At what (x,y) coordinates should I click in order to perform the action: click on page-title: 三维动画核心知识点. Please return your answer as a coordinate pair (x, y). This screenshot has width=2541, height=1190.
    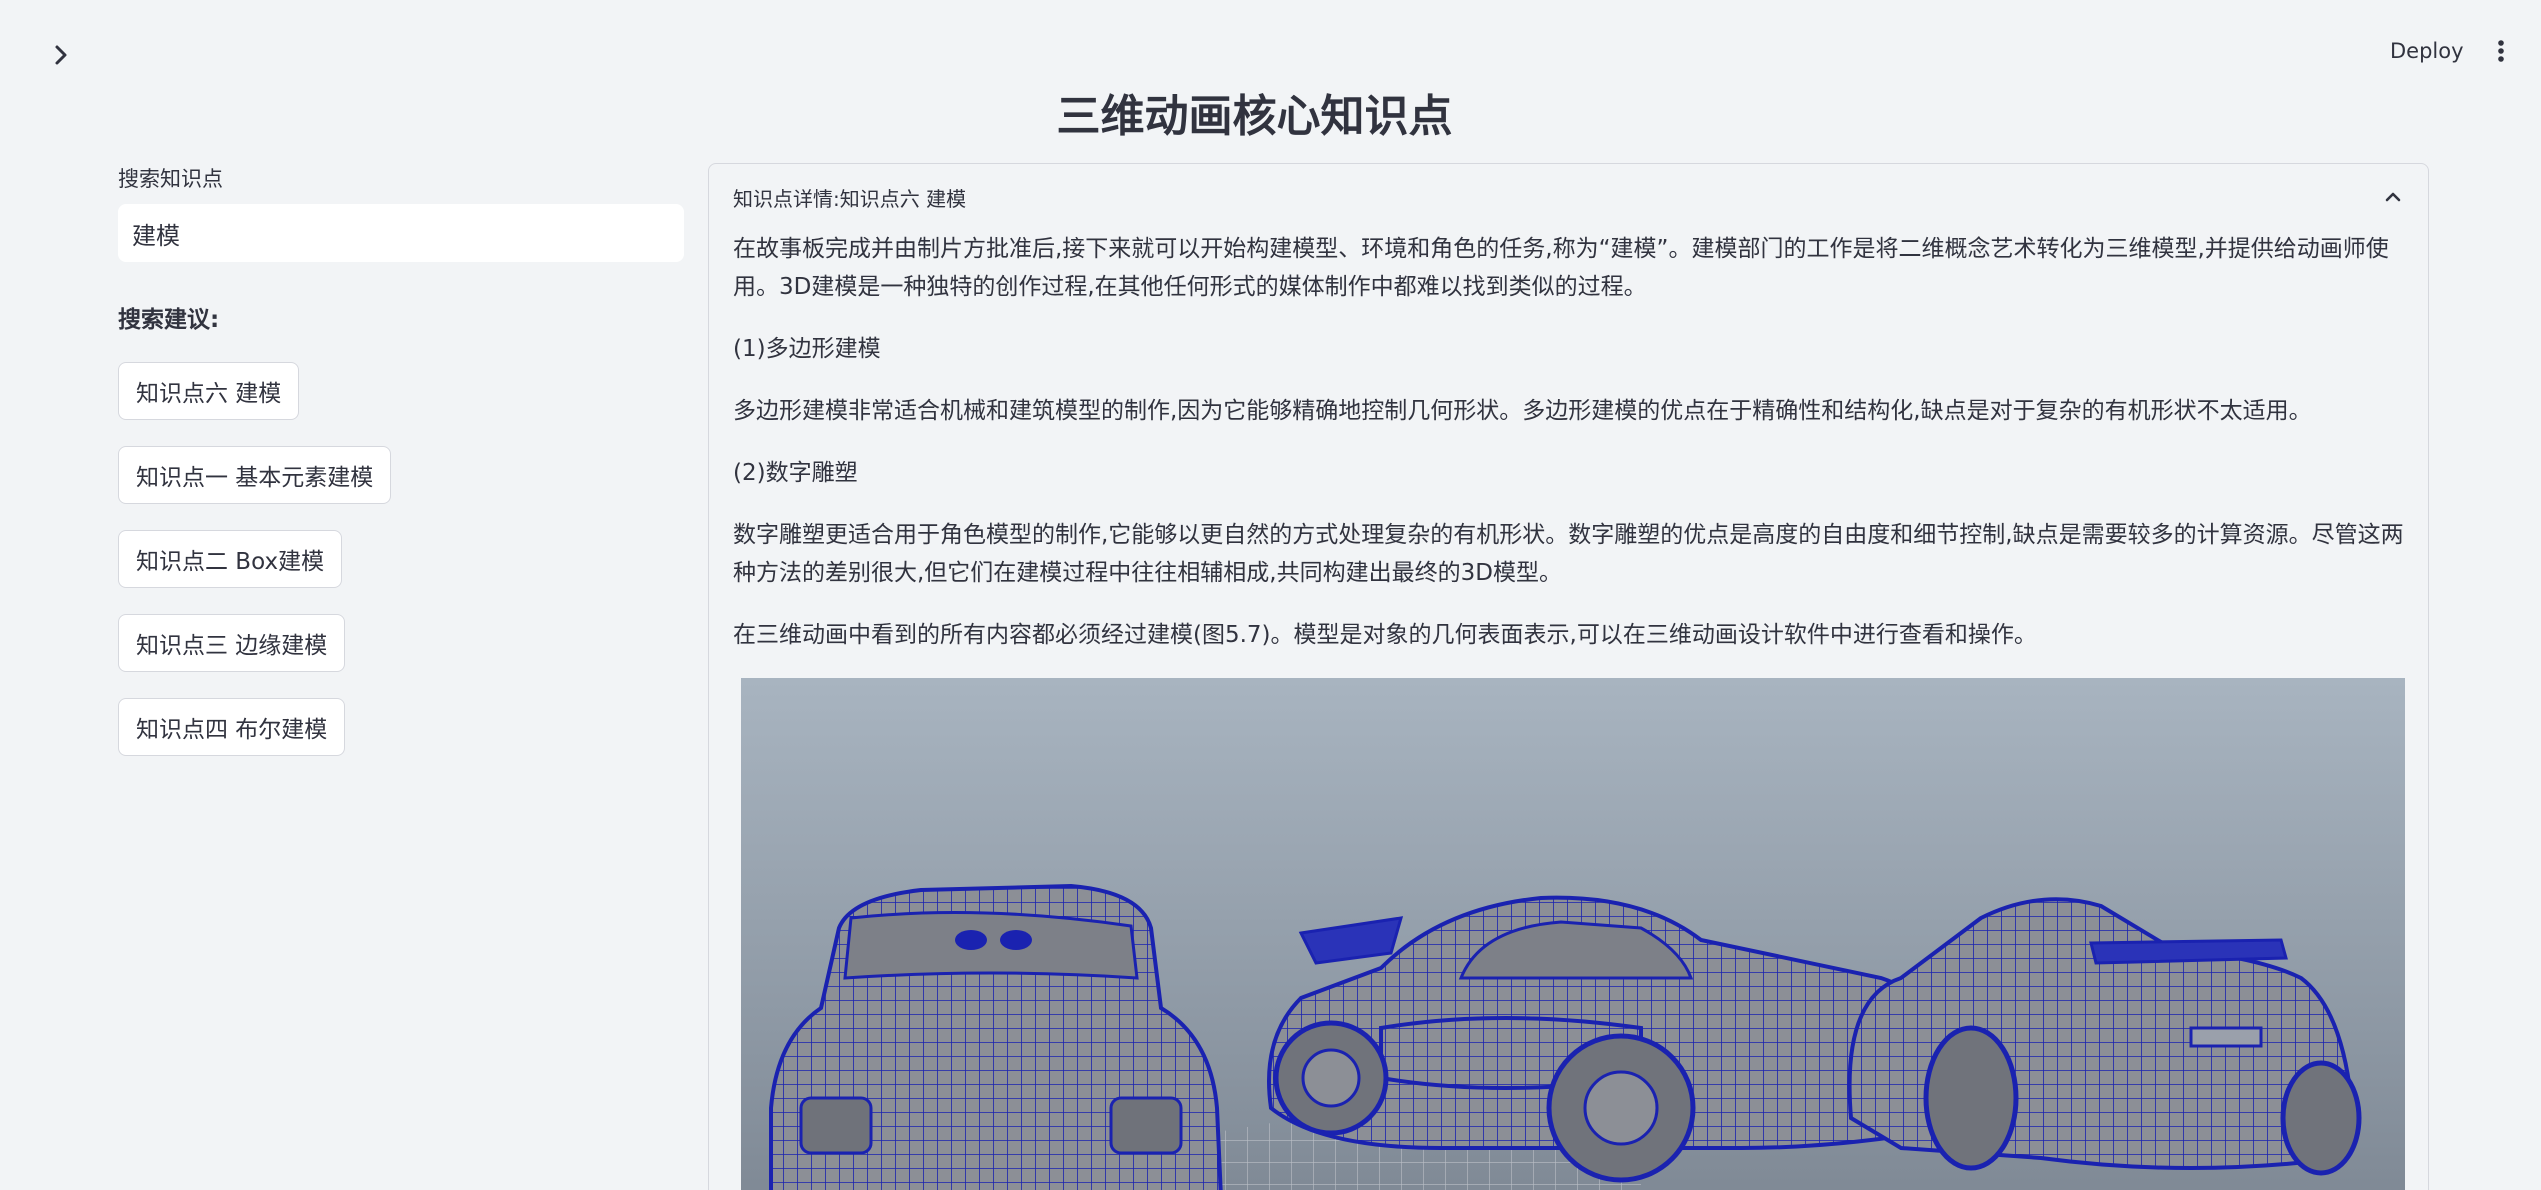
    Looking at the image, I should click on (1254, 116).